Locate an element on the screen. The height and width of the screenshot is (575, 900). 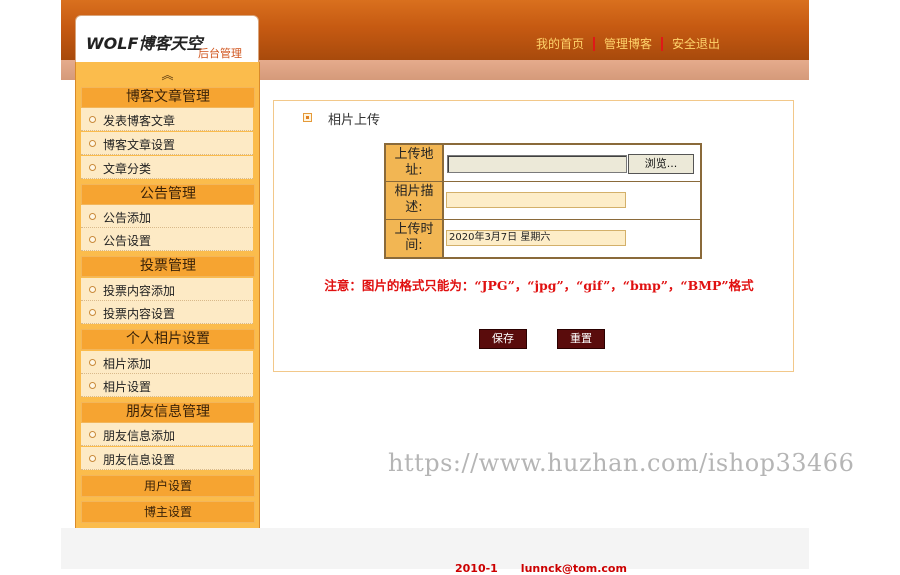
upload-form: 上传地址: 浏览... 相片描述: 上传时间: 2020年3月7日 星期六 is located at coordinates (543, 201).